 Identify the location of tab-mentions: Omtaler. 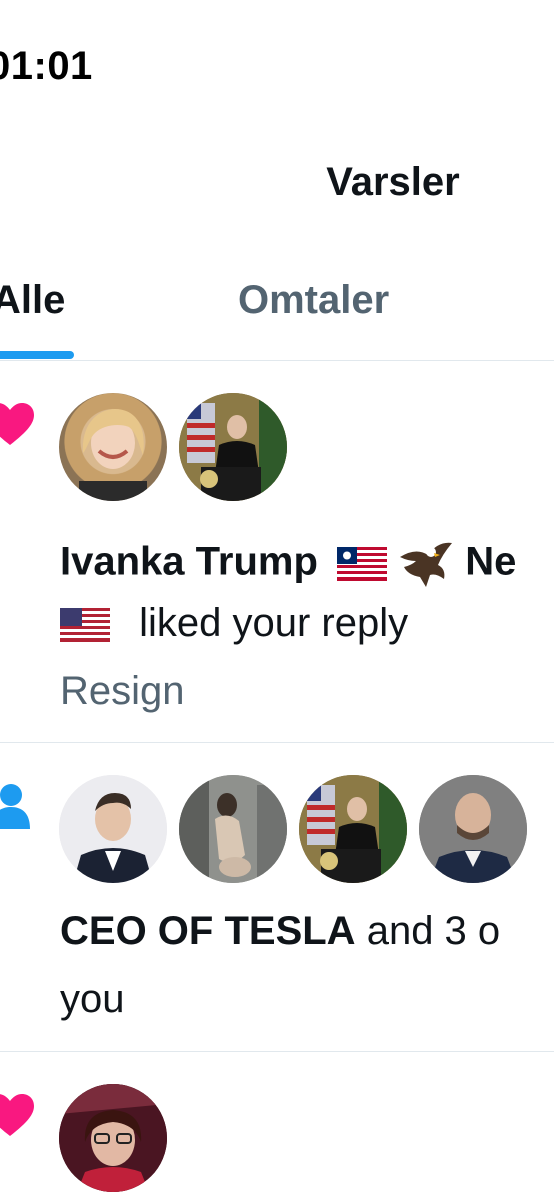
(313, 300).